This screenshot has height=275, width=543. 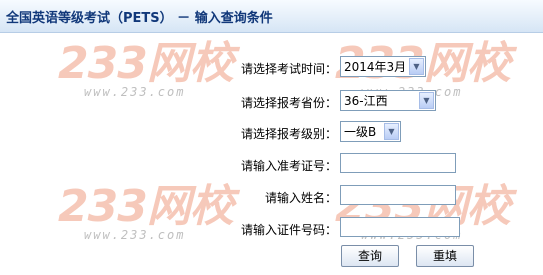 I want to click on exam-time-select: 2014年3月 ▼, so click(x=383, y=66).